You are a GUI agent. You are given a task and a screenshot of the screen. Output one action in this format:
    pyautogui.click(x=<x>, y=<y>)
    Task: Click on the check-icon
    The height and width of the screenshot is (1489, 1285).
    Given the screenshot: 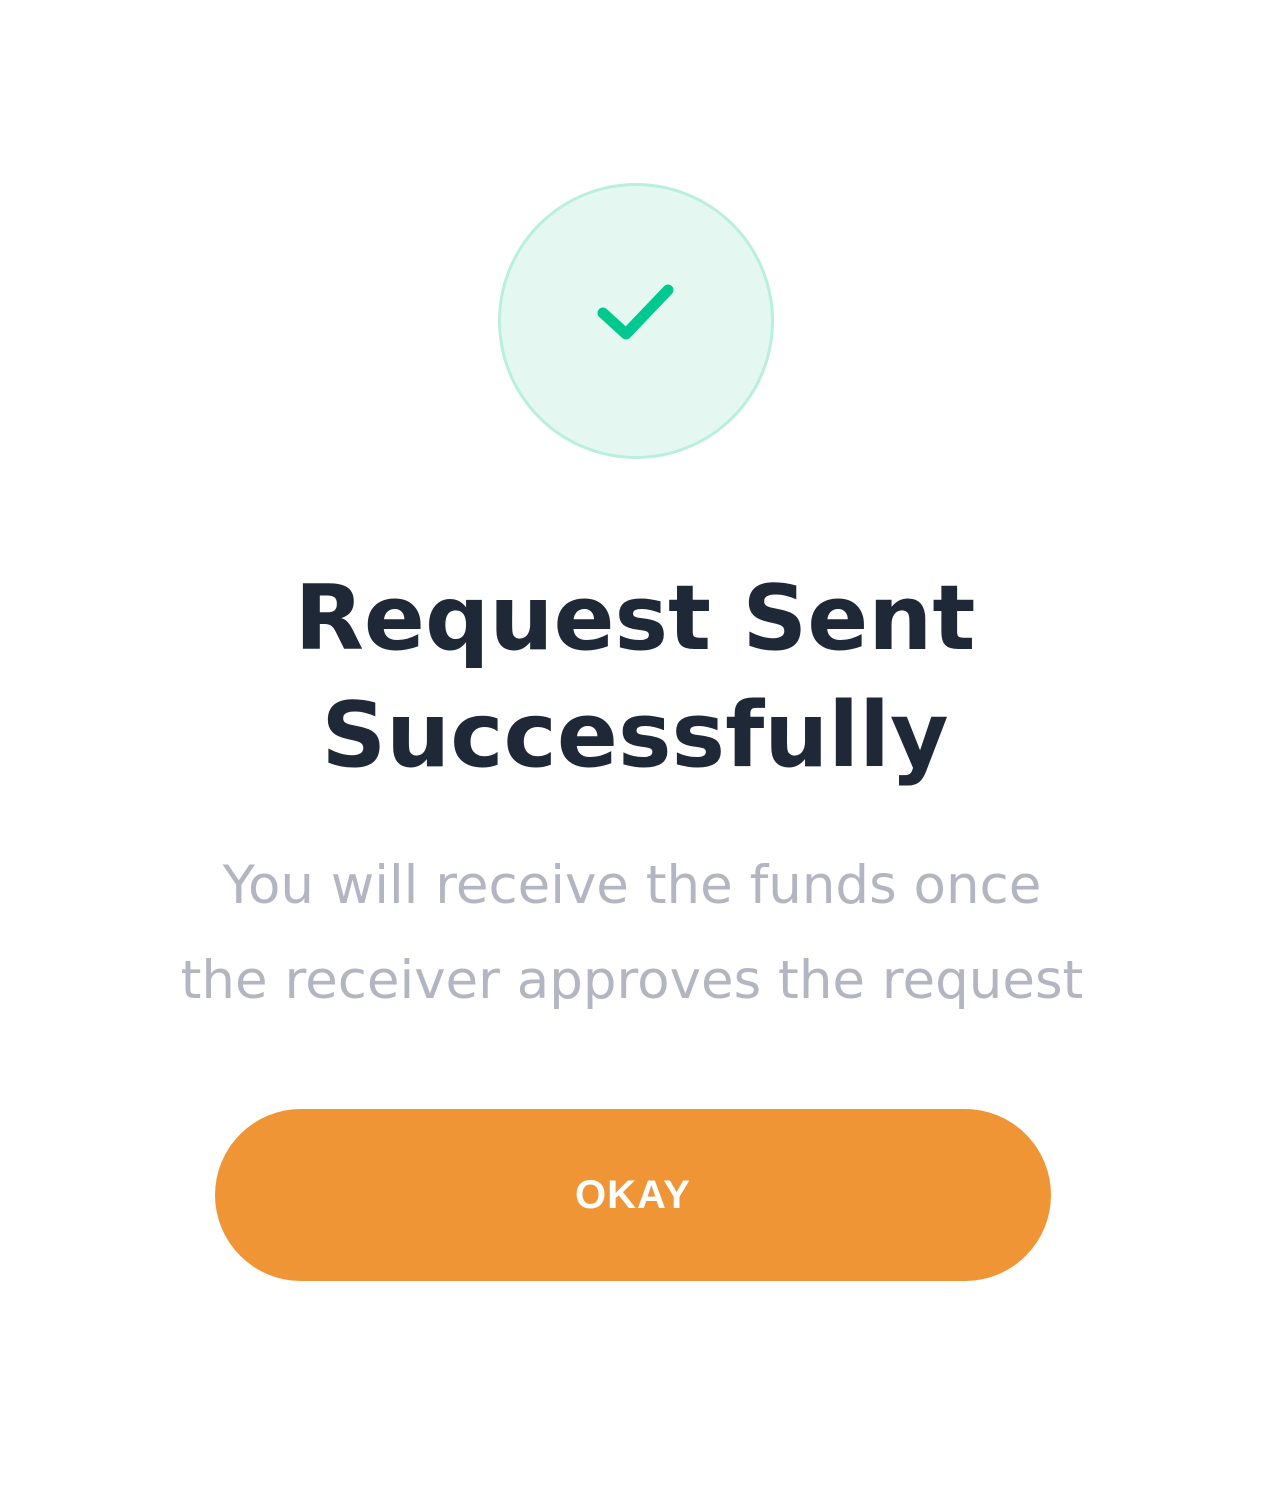 What is the action you would take?
    pyautogui.click(x=635, y=312)
    